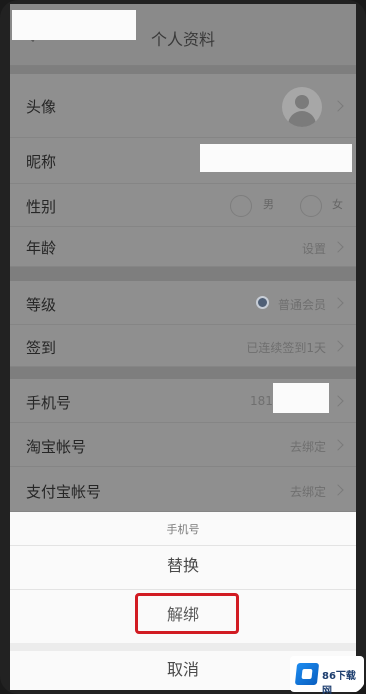 The height and width of the screenshot is (694, 366). What do you see at coordinates (182, 39) in the screenshot?
I see `page-title: 个人资料` at bounding box center [182, 39].